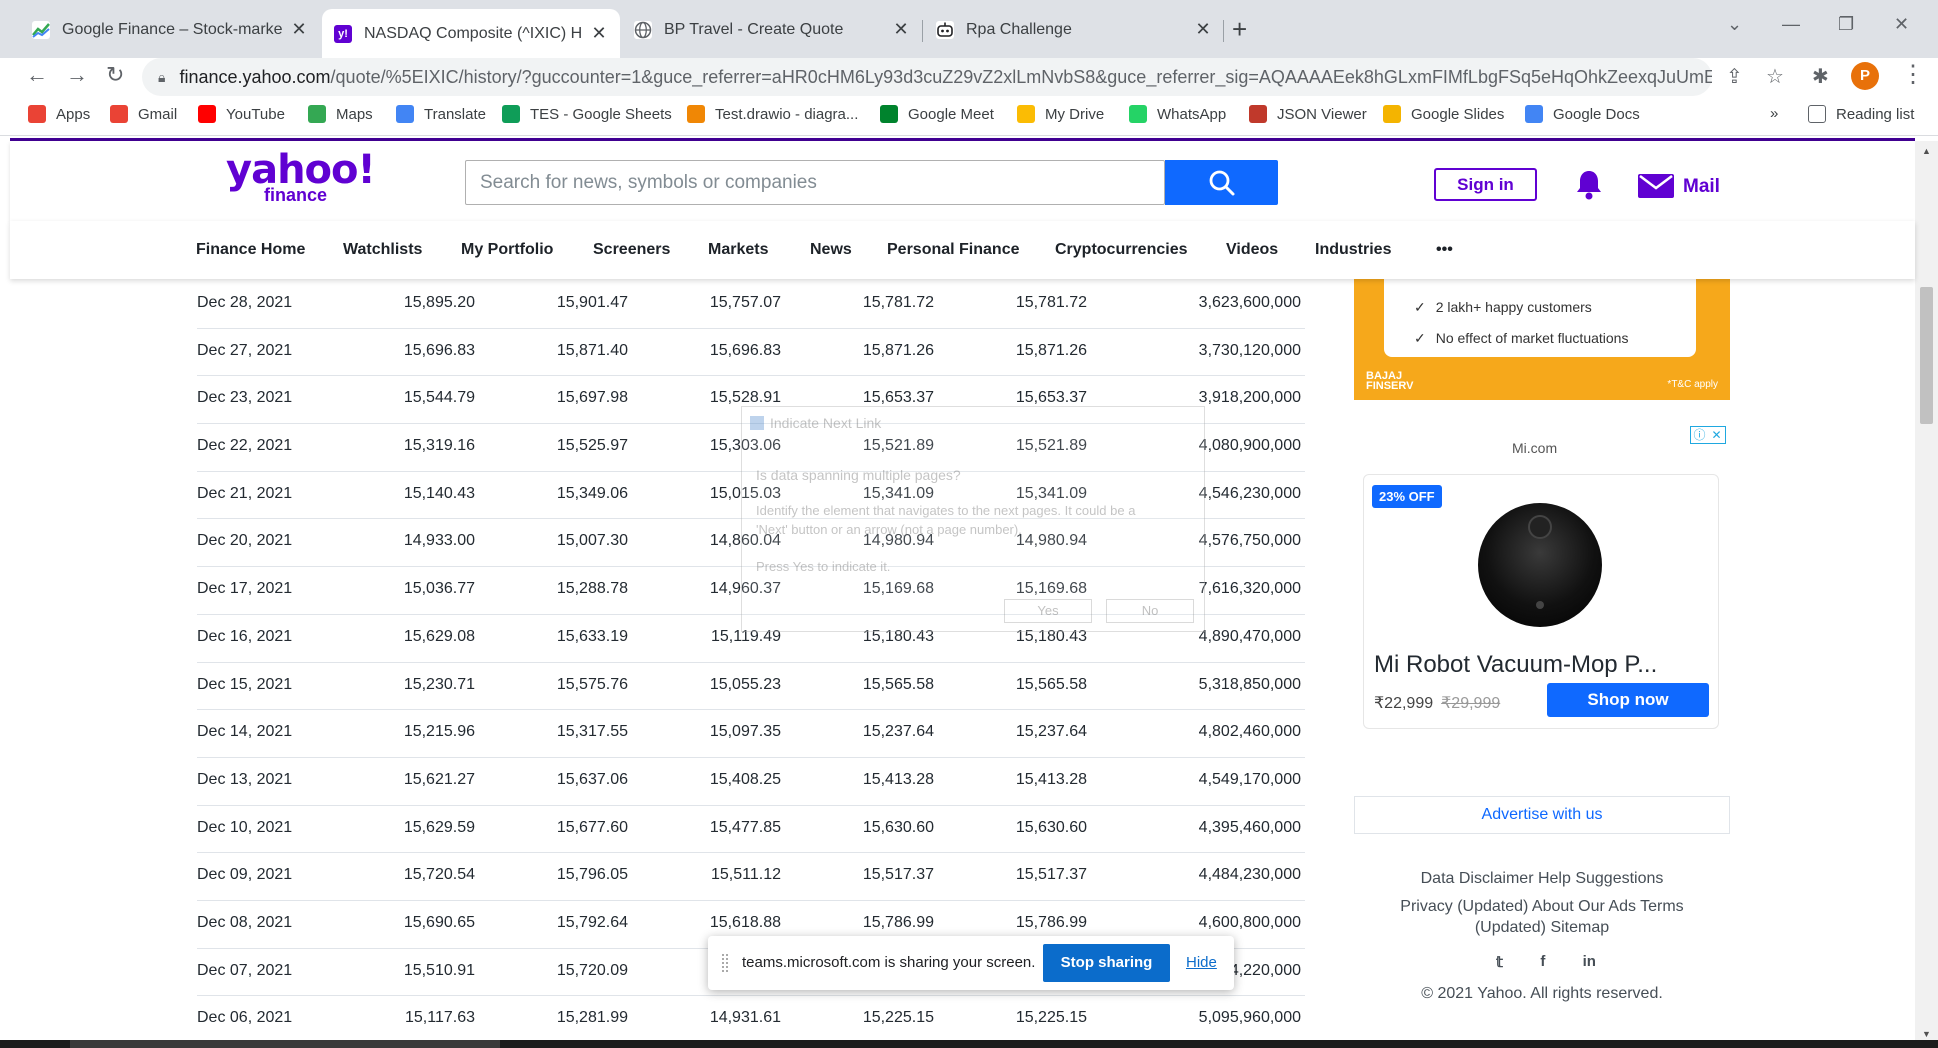  I want to click on sheets-icon, so click(511, 114).